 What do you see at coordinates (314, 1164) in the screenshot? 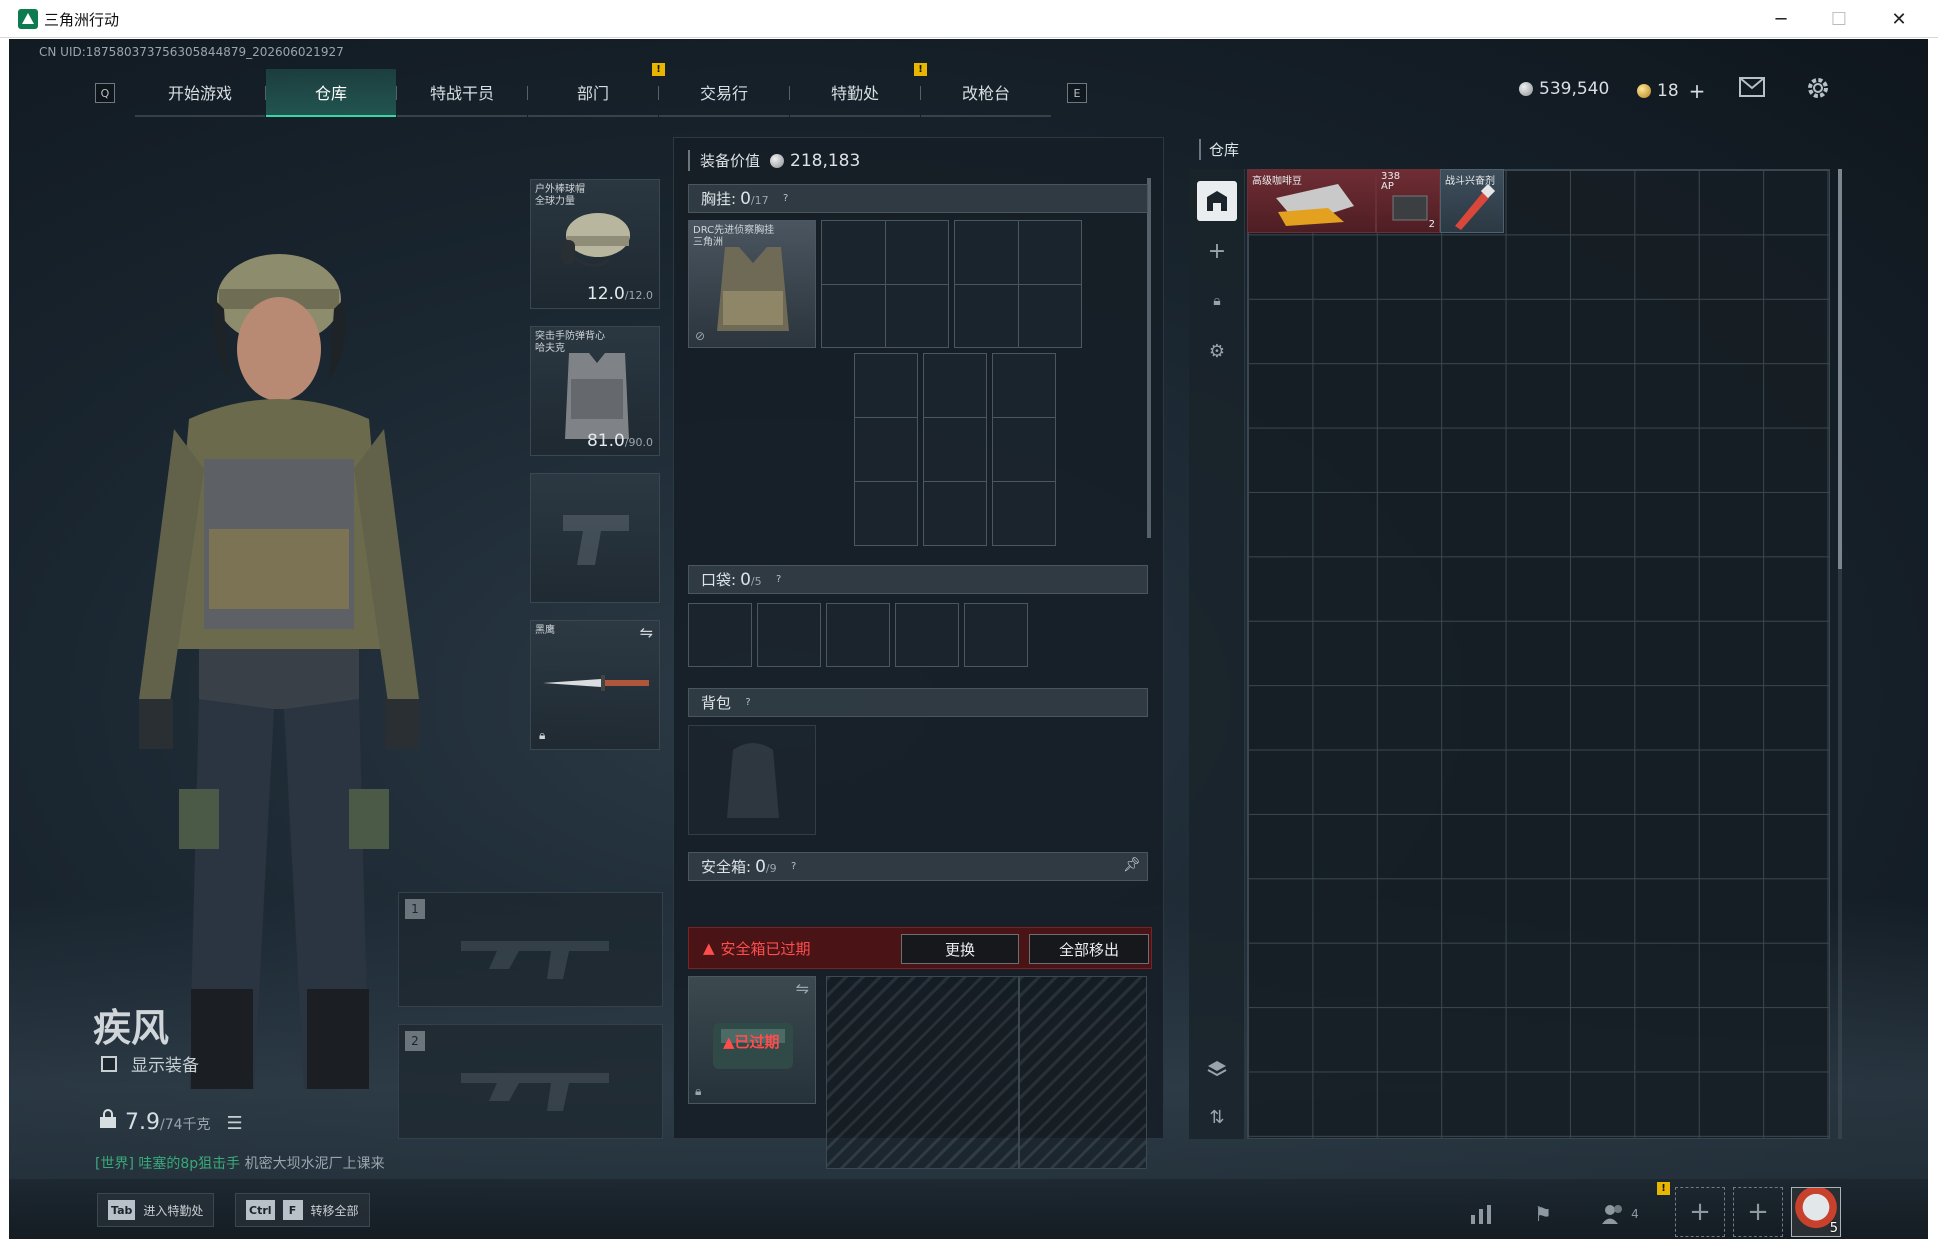
I see `chat-message: 机密大坝水泥厂上课来` at bounding box center [314, 1164].